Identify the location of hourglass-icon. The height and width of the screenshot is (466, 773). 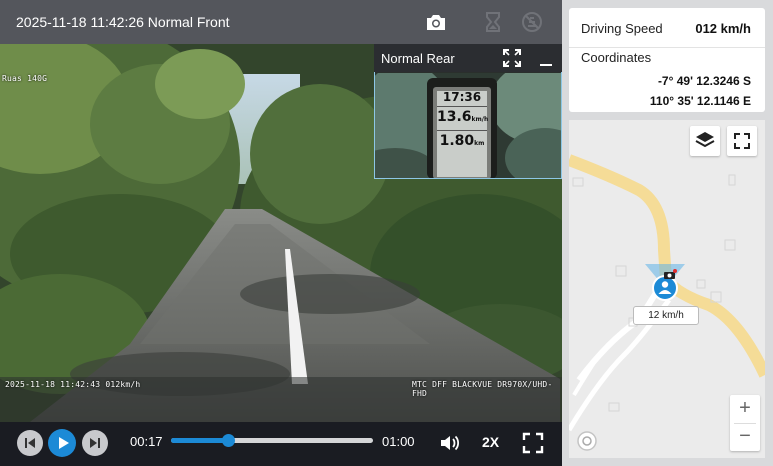
(493, 22).